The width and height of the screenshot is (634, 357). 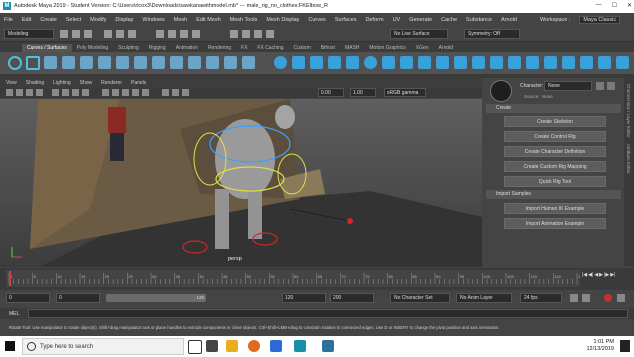 I want to click on taskbar-search-input: Type here to search, so click(x=103, y=346).